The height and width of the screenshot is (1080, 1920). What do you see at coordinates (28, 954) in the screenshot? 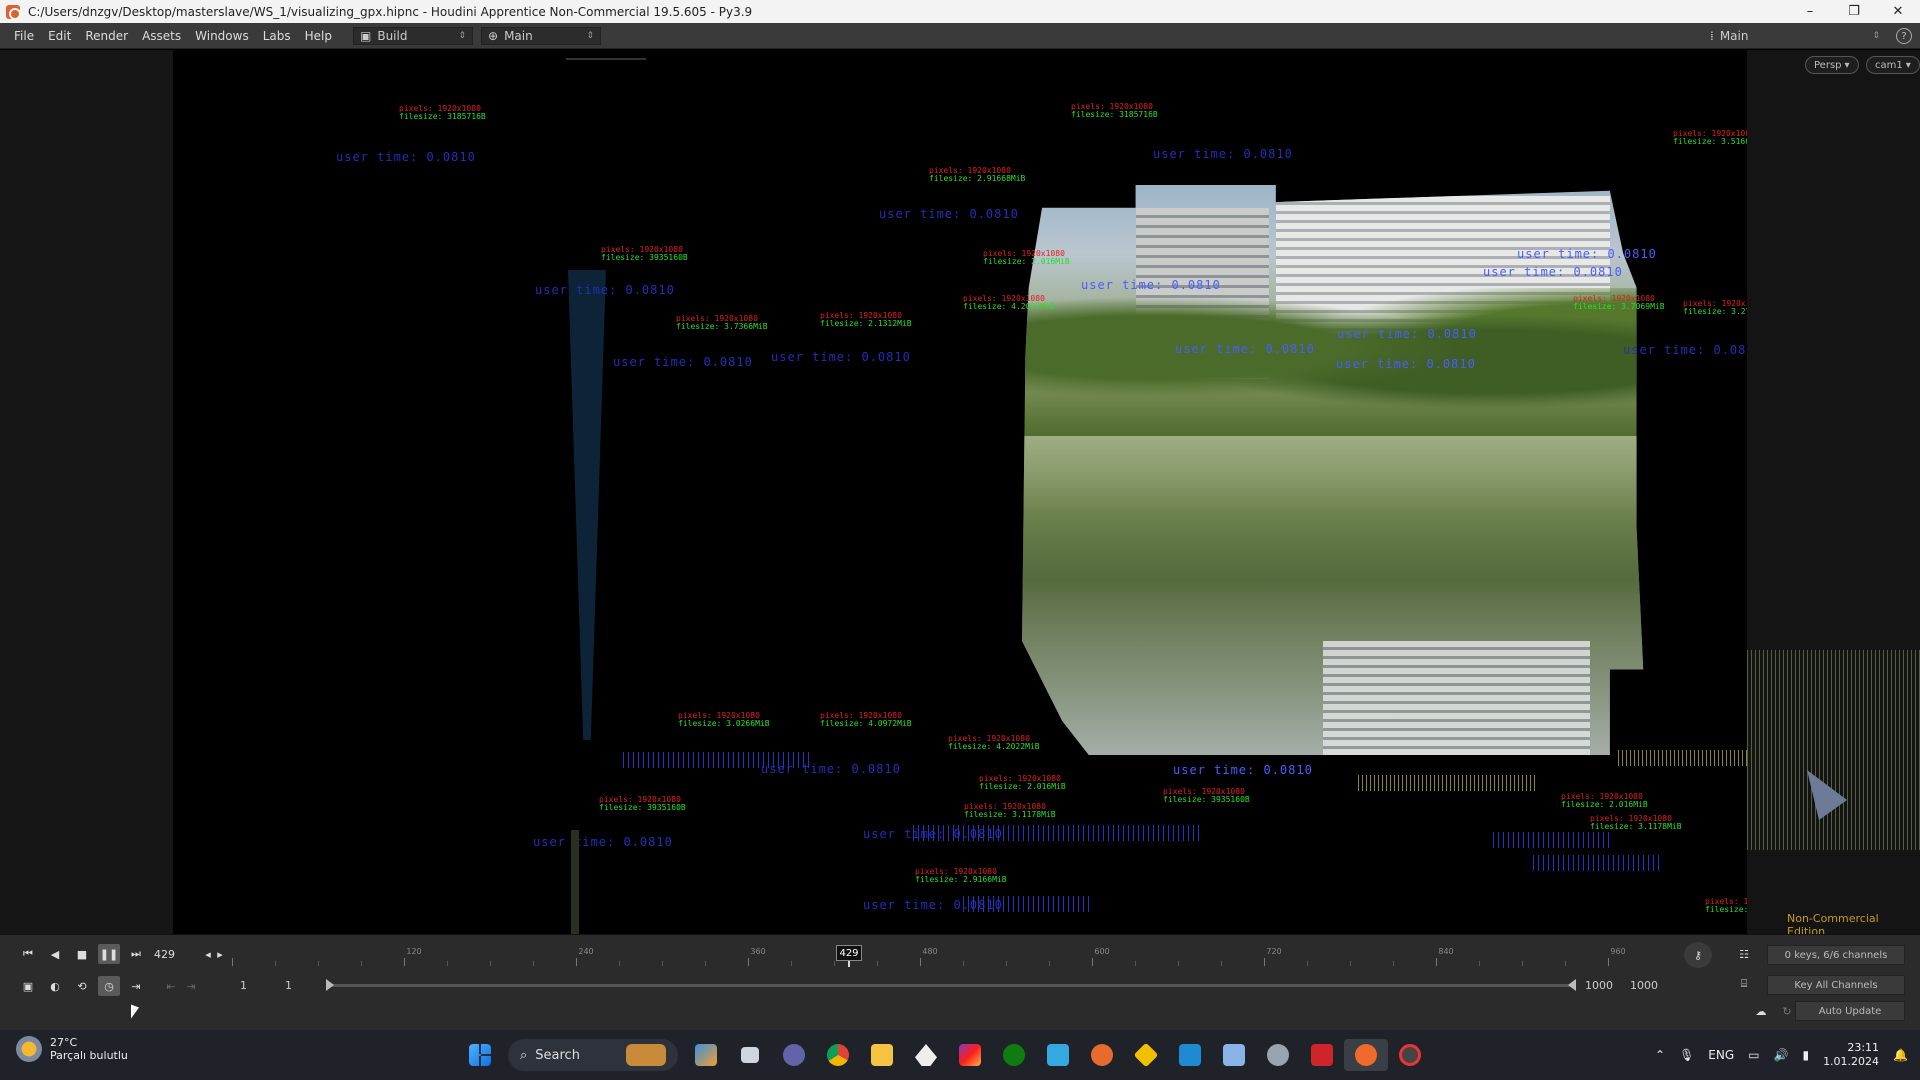
I see `jump-start-button: ⏮` at bounding box center [28, 954].